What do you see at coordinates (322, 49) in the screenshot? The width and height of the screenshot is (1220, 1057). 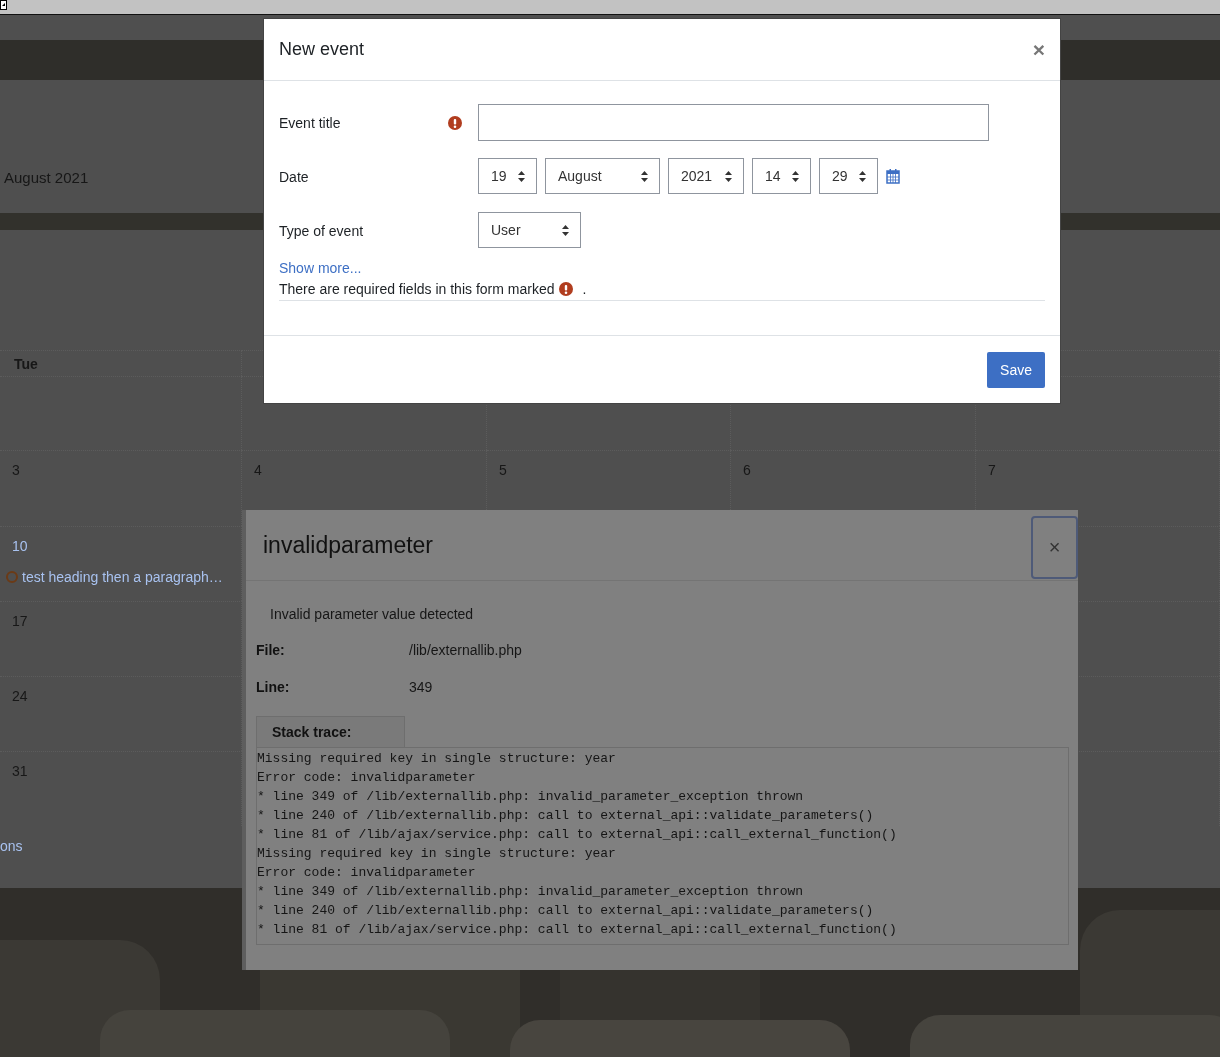 I see `dialog-title: New event` at bounding box center [322, 49].